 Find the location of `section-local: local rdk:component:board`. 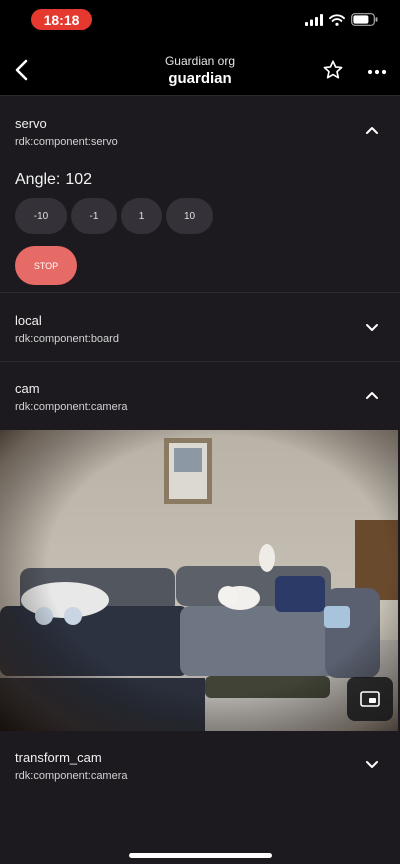

section-local: local rdk:component:board is located at coordinates (200, 328).